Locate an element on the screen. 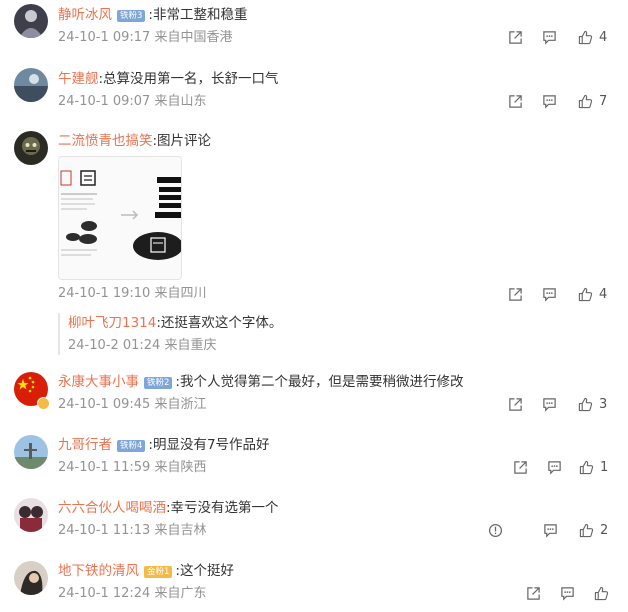 The width and height of the screenshot is (628, 612). comment-location: 来自浙江 is located at coordinates (180, 404).